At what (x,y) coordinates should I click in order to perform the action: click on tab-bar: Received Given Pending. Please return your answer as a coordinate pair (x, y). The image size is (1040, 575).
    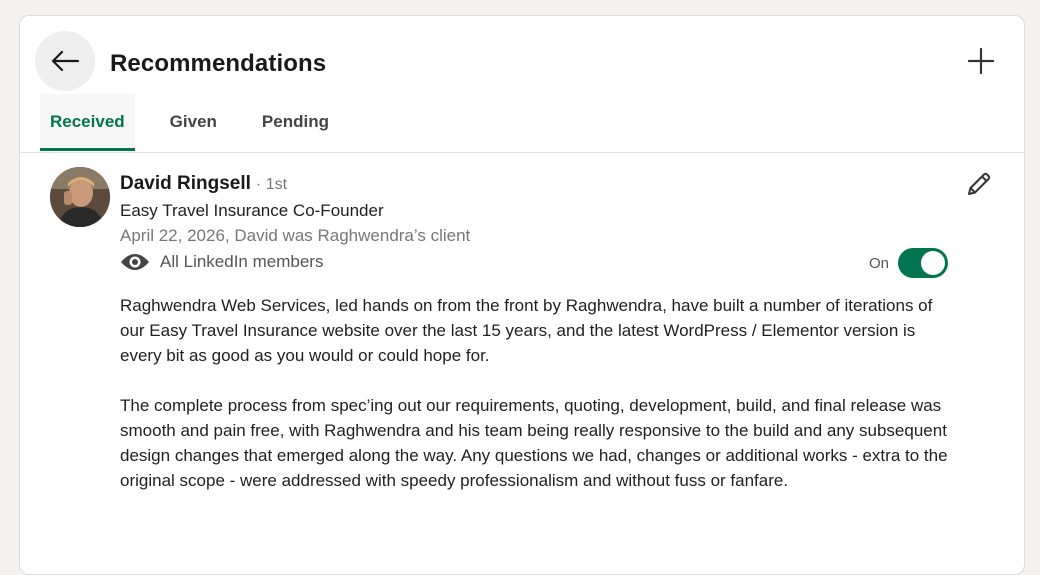
    Looking at the image, I should click on (202, 123).